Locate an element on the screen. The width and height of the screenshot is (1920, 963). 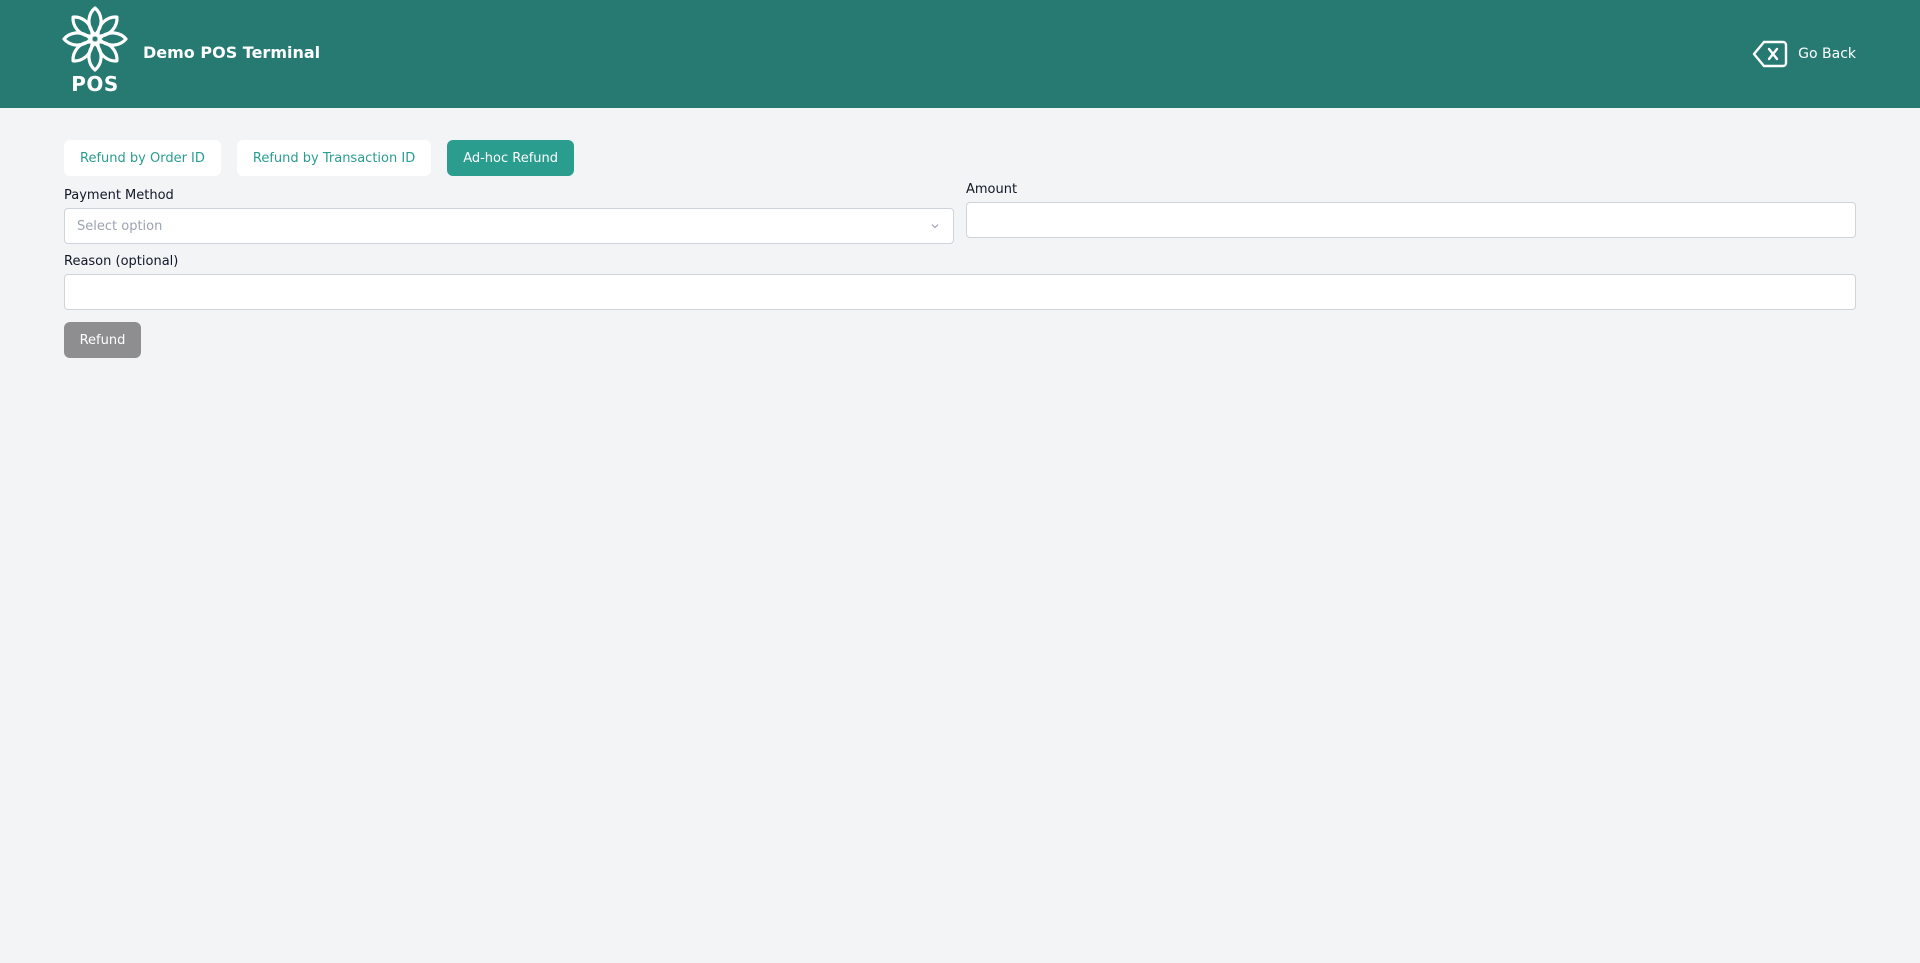
go-back-button: Go Back is located at coordinates (1804, 54).